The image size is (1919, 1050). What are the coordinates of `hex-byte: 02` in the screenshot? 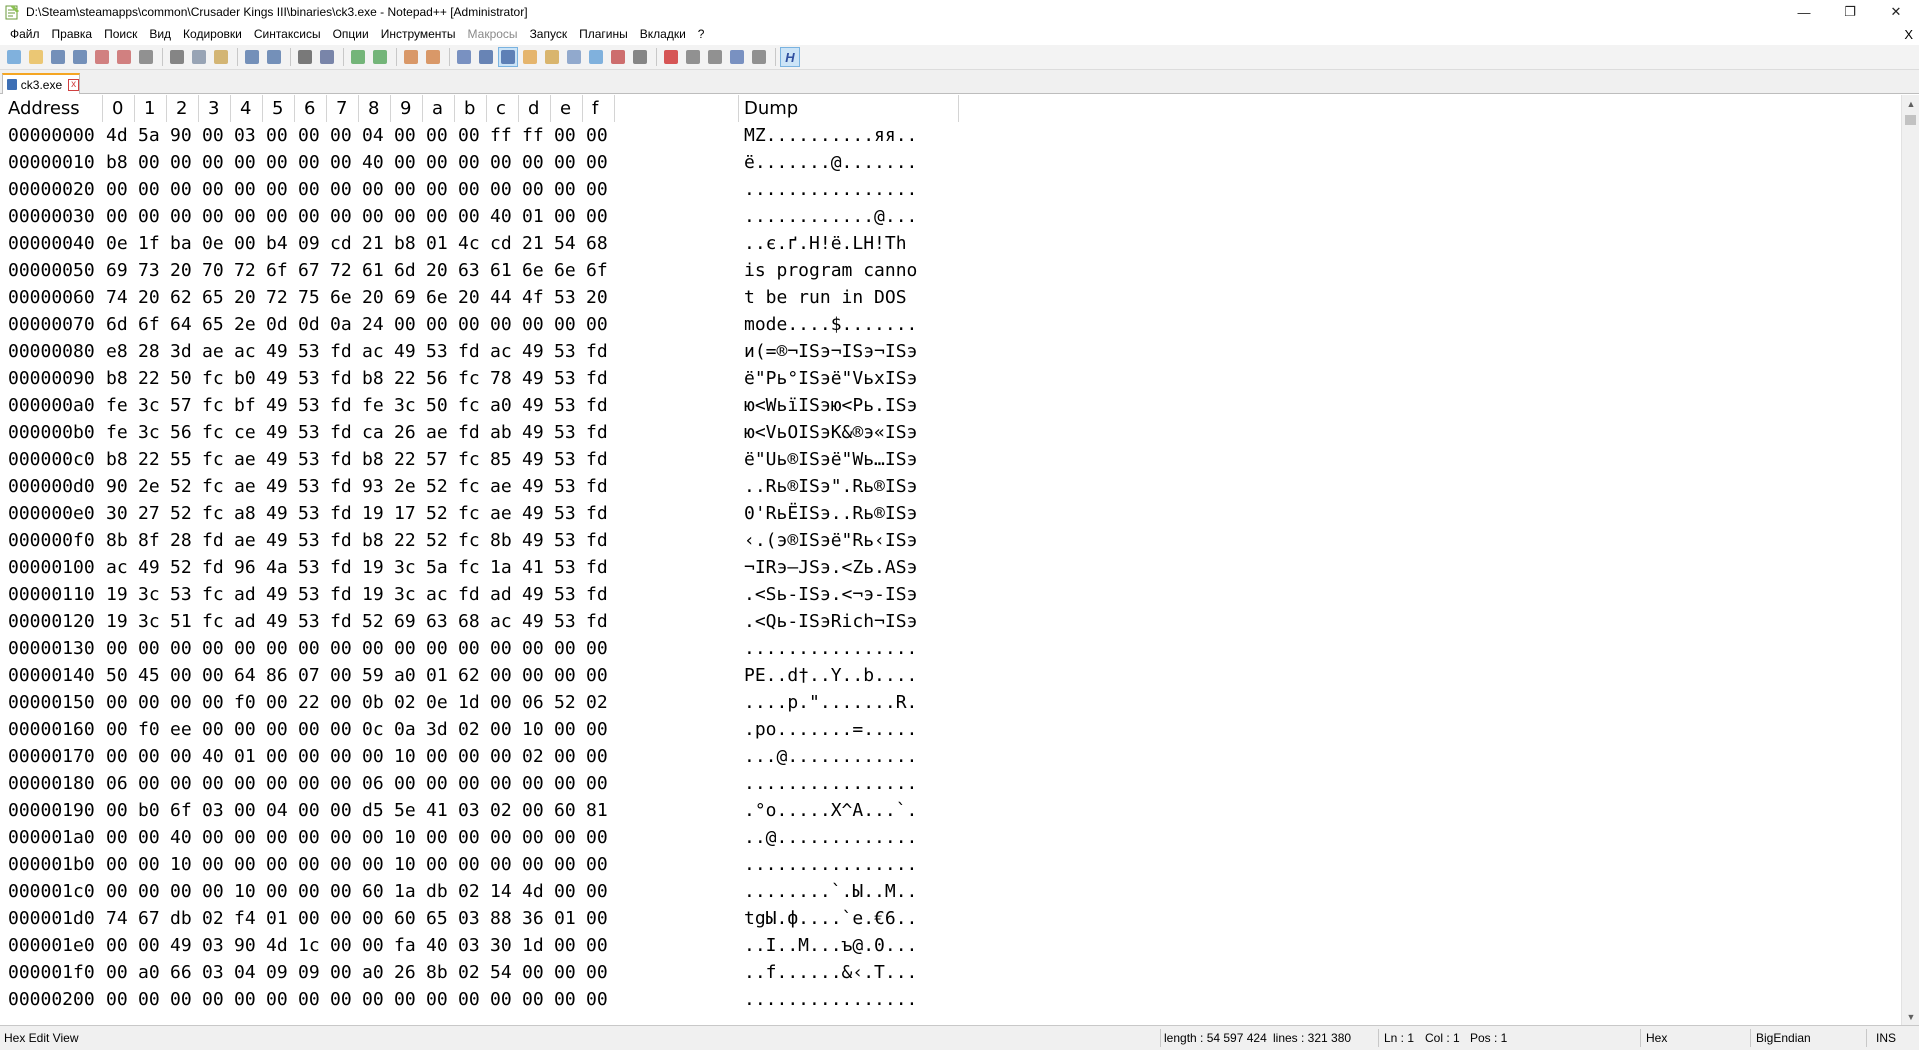 It's located at (213, 918).